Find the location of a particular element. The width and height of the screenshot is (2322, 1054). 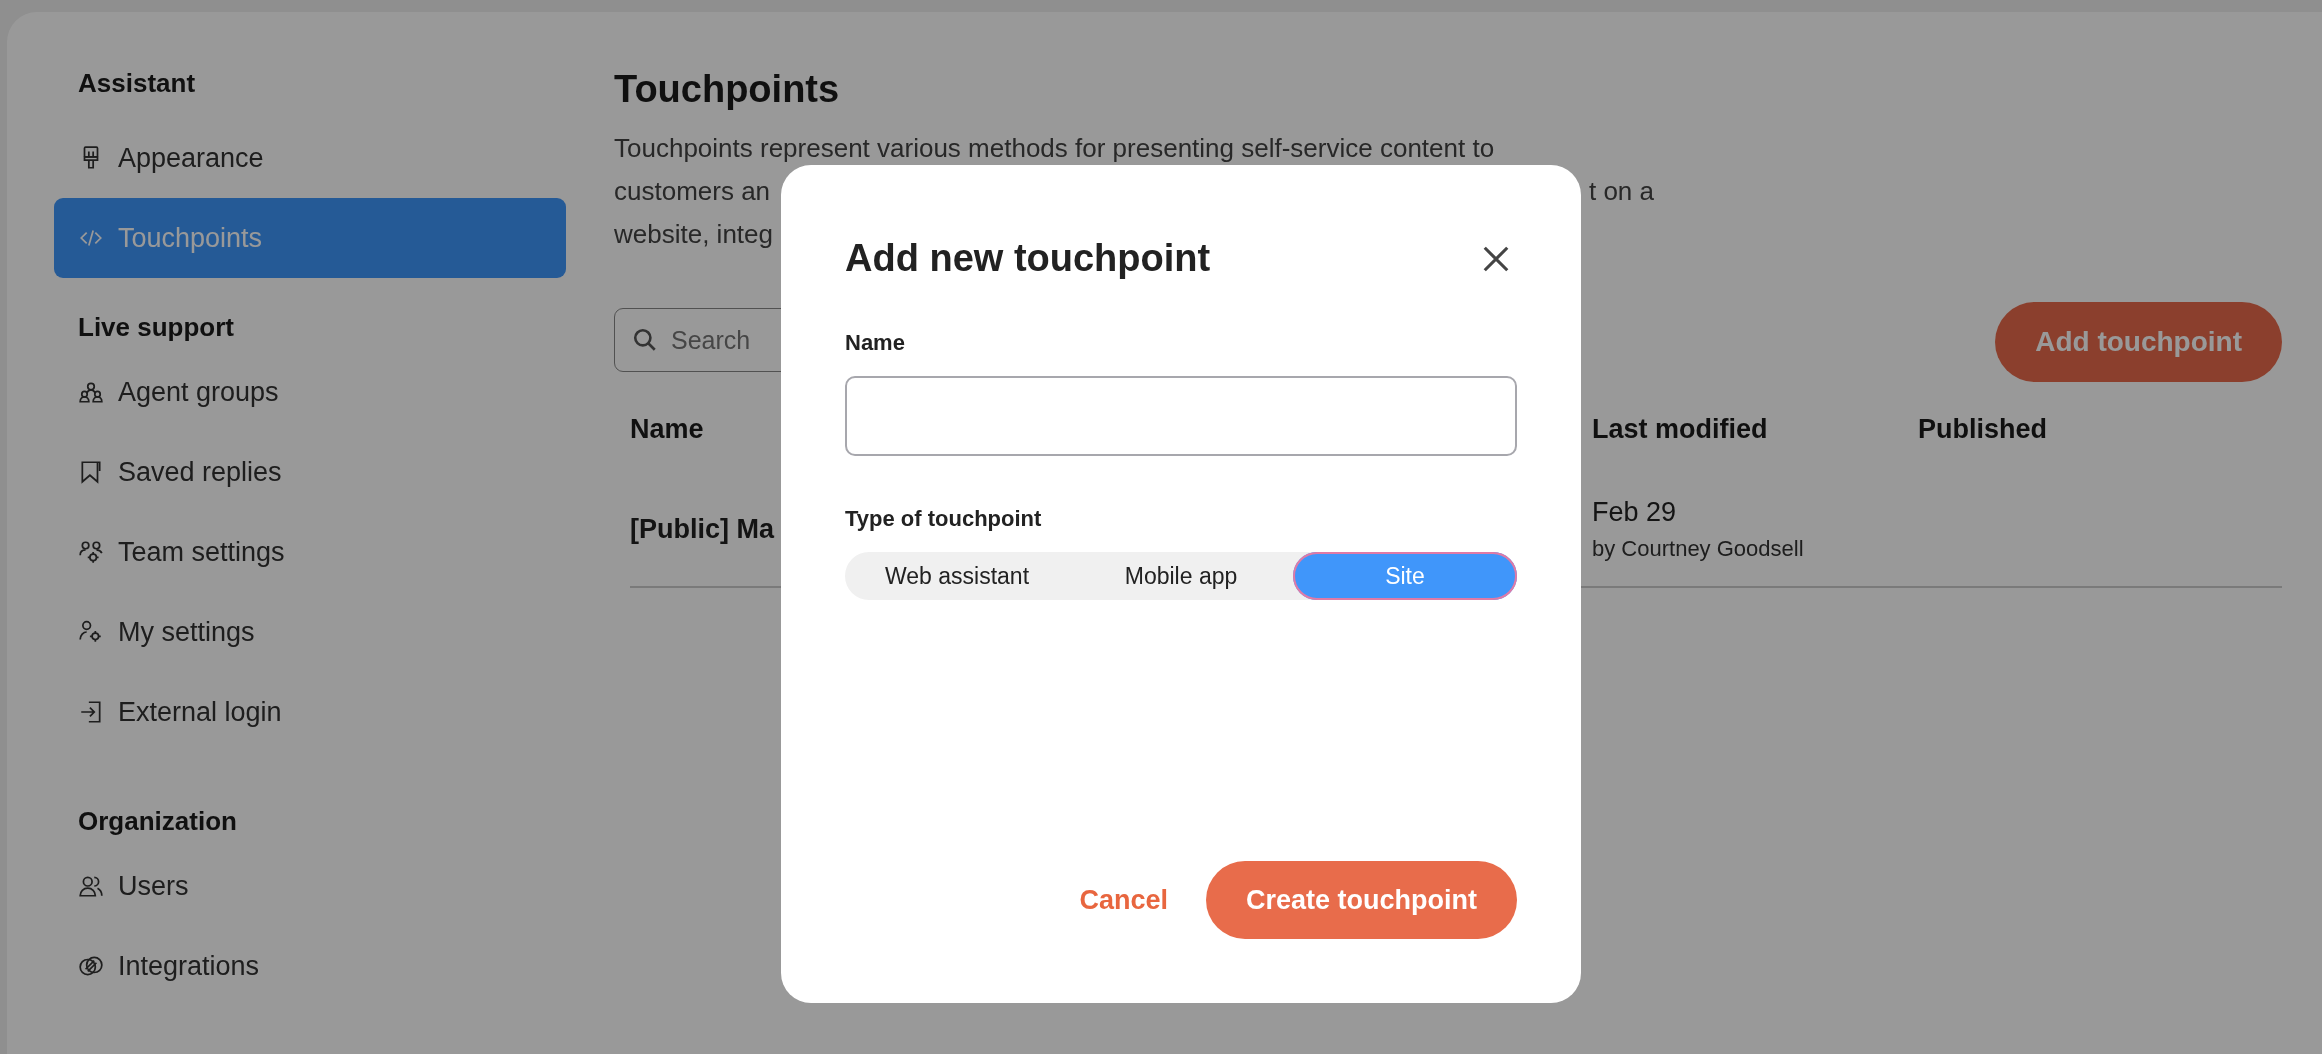

sidebar-section-title: Live support is located at coordinates (156, 327).